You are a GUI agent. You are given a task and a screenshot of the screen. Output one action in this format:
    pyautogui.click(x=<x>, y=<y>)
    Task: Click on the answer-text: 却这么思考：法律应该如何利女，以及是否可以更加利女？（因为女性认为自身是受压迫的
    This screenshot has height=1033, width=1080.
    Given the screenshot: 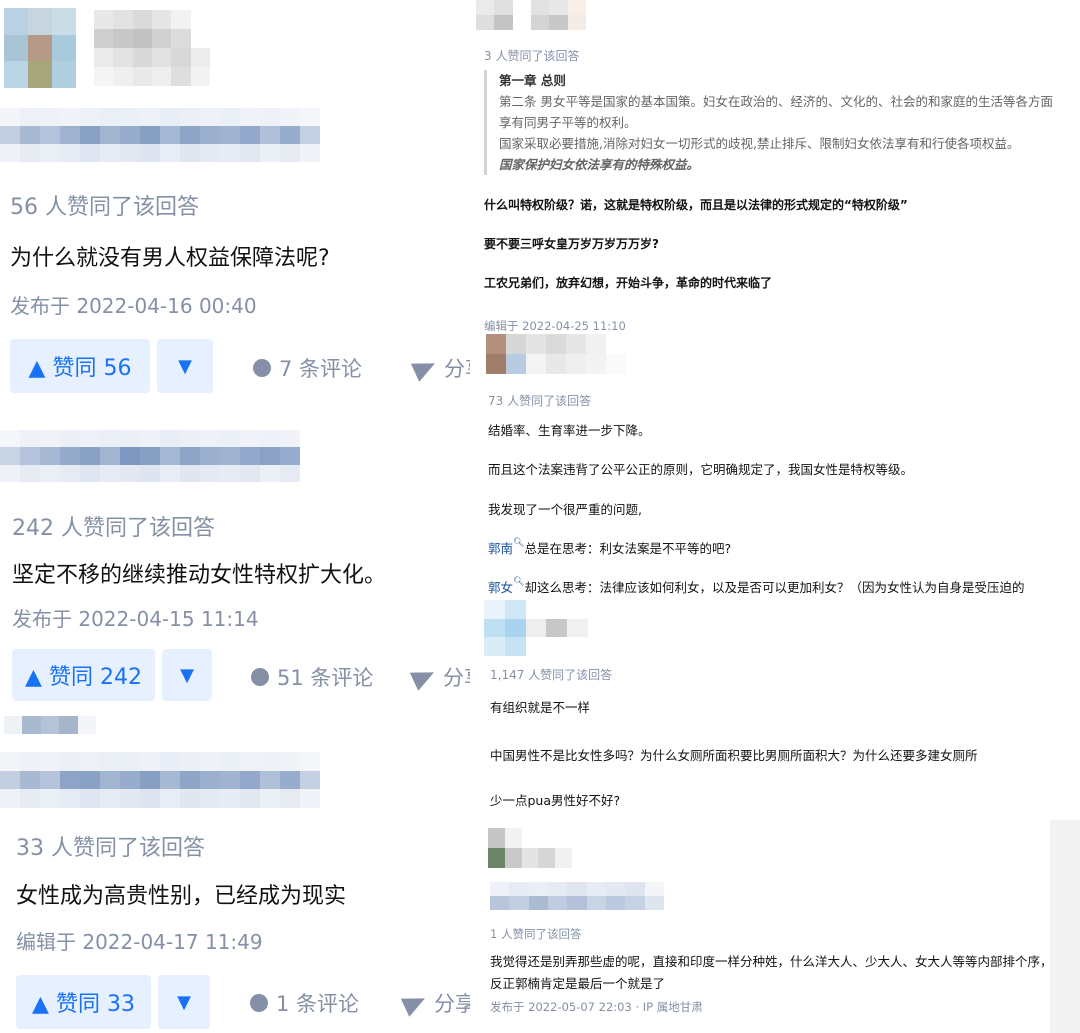 What is the action you would take?
    pyautogui.click(x=774, y=587)
    